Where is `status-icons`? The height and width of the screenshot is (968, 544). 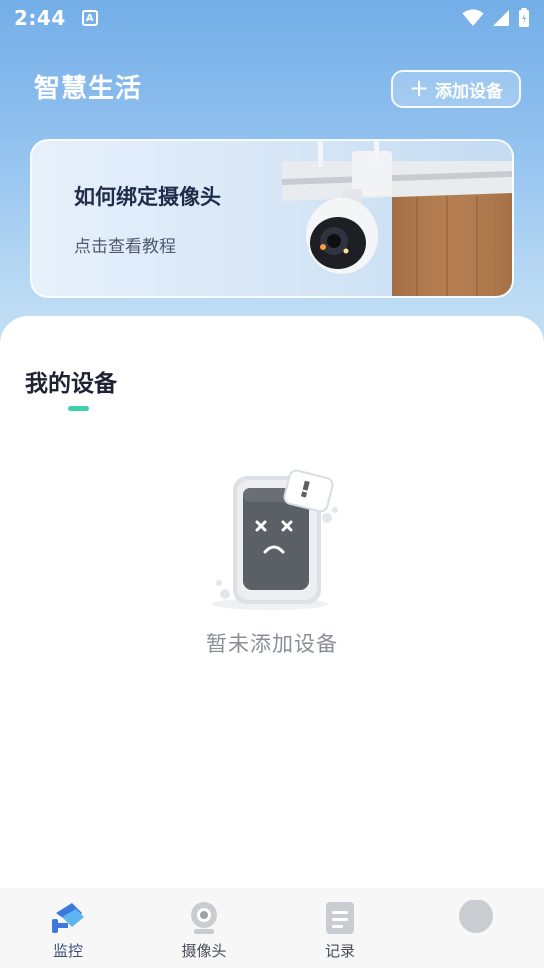 status-icons is located at coordinates (496, 18).